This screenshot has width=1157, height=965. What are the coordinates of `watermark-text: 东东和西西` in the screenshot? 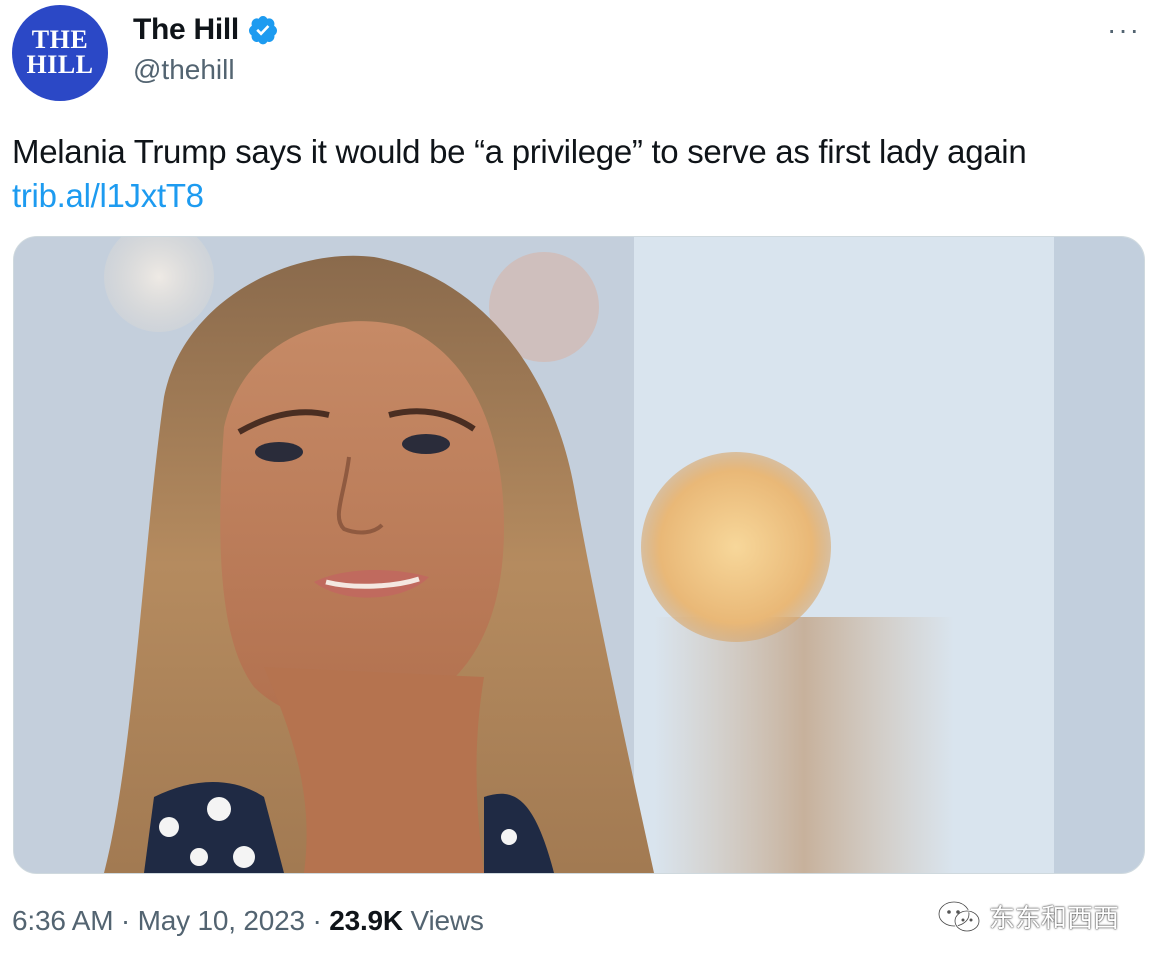 It's located at (1053, 918).